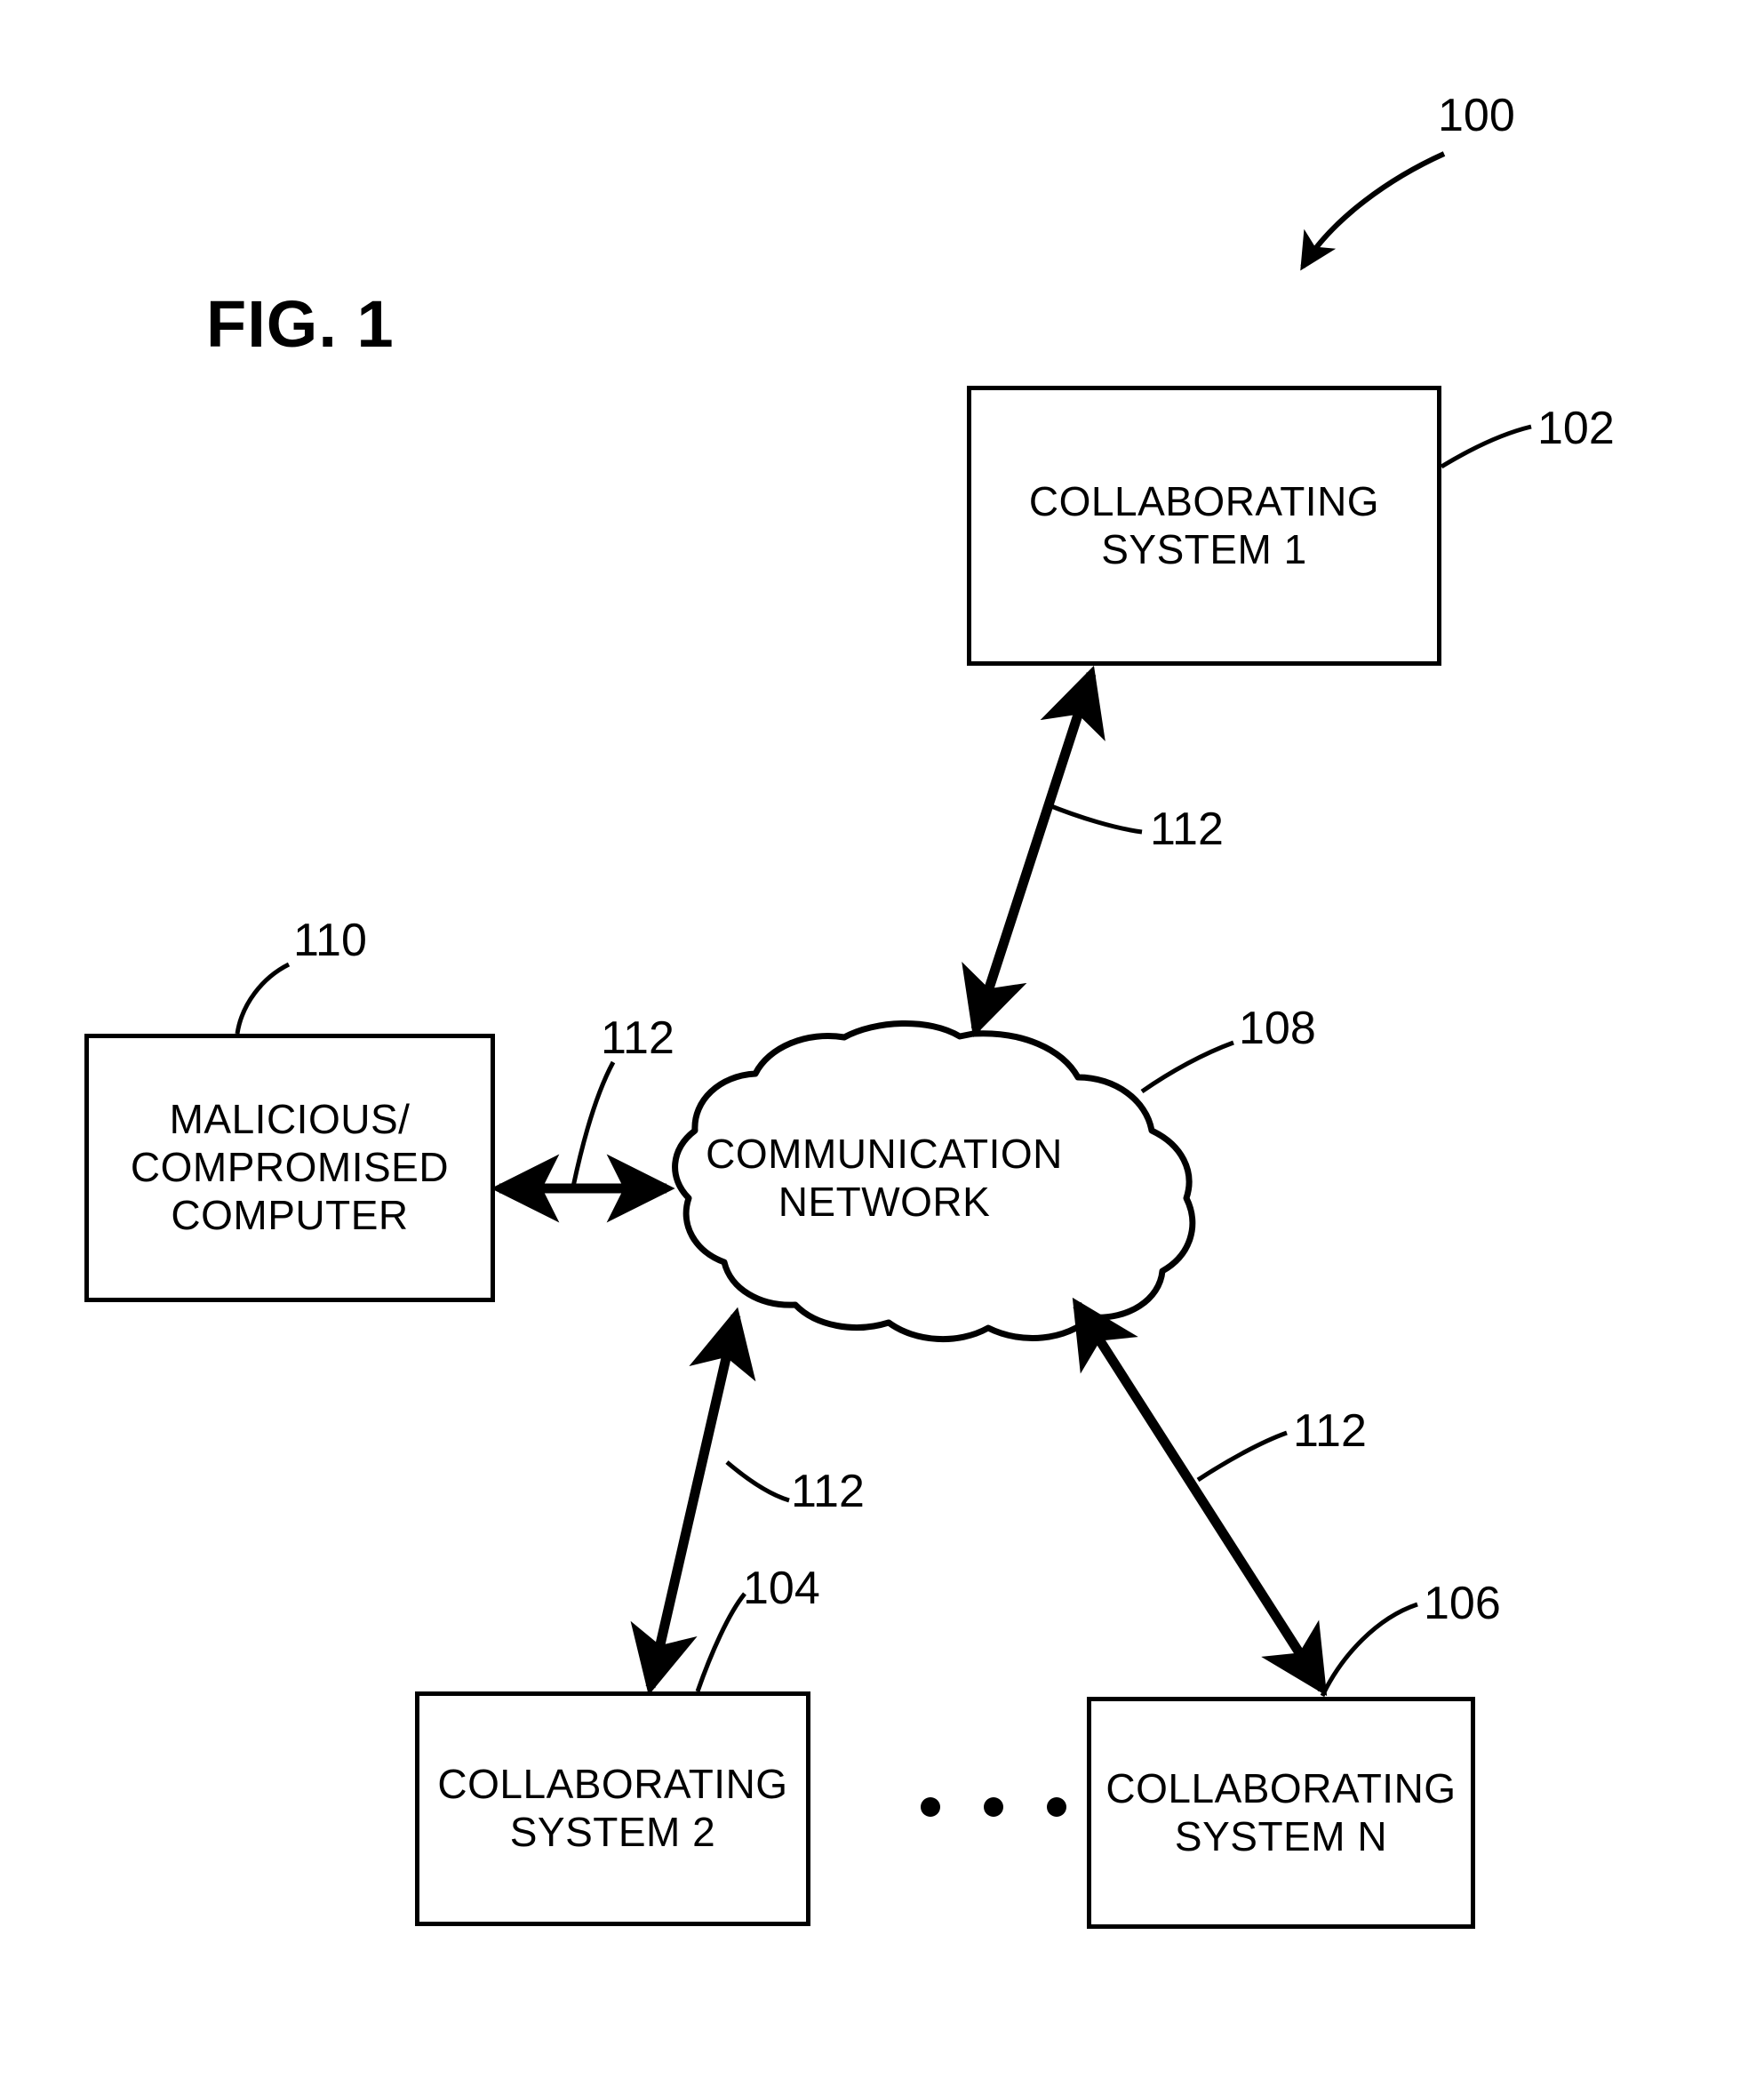 The width and height of the screenshot is (1764, 2079). I want to click on node-collaborating-system-2-label: COLLABORATING SYSTEM 2, so click(612, 1808).